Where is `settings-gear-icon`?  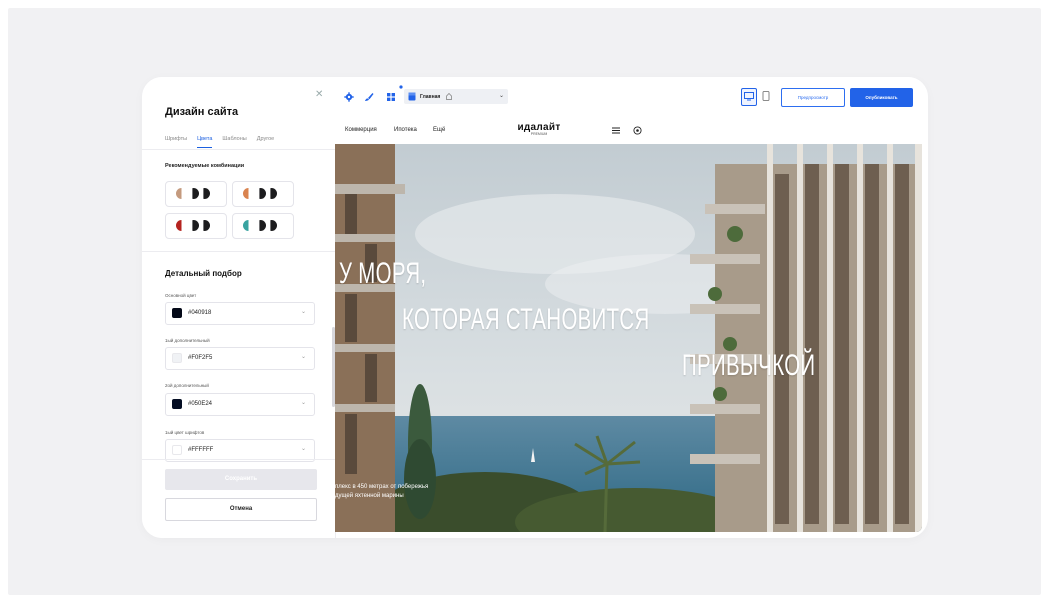 settings-gear-icon is located at coordinates (349, 97).